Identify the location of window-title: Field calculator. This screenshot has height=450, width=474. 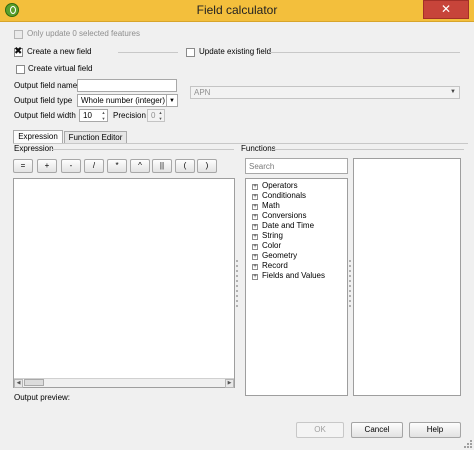
(237, 10).